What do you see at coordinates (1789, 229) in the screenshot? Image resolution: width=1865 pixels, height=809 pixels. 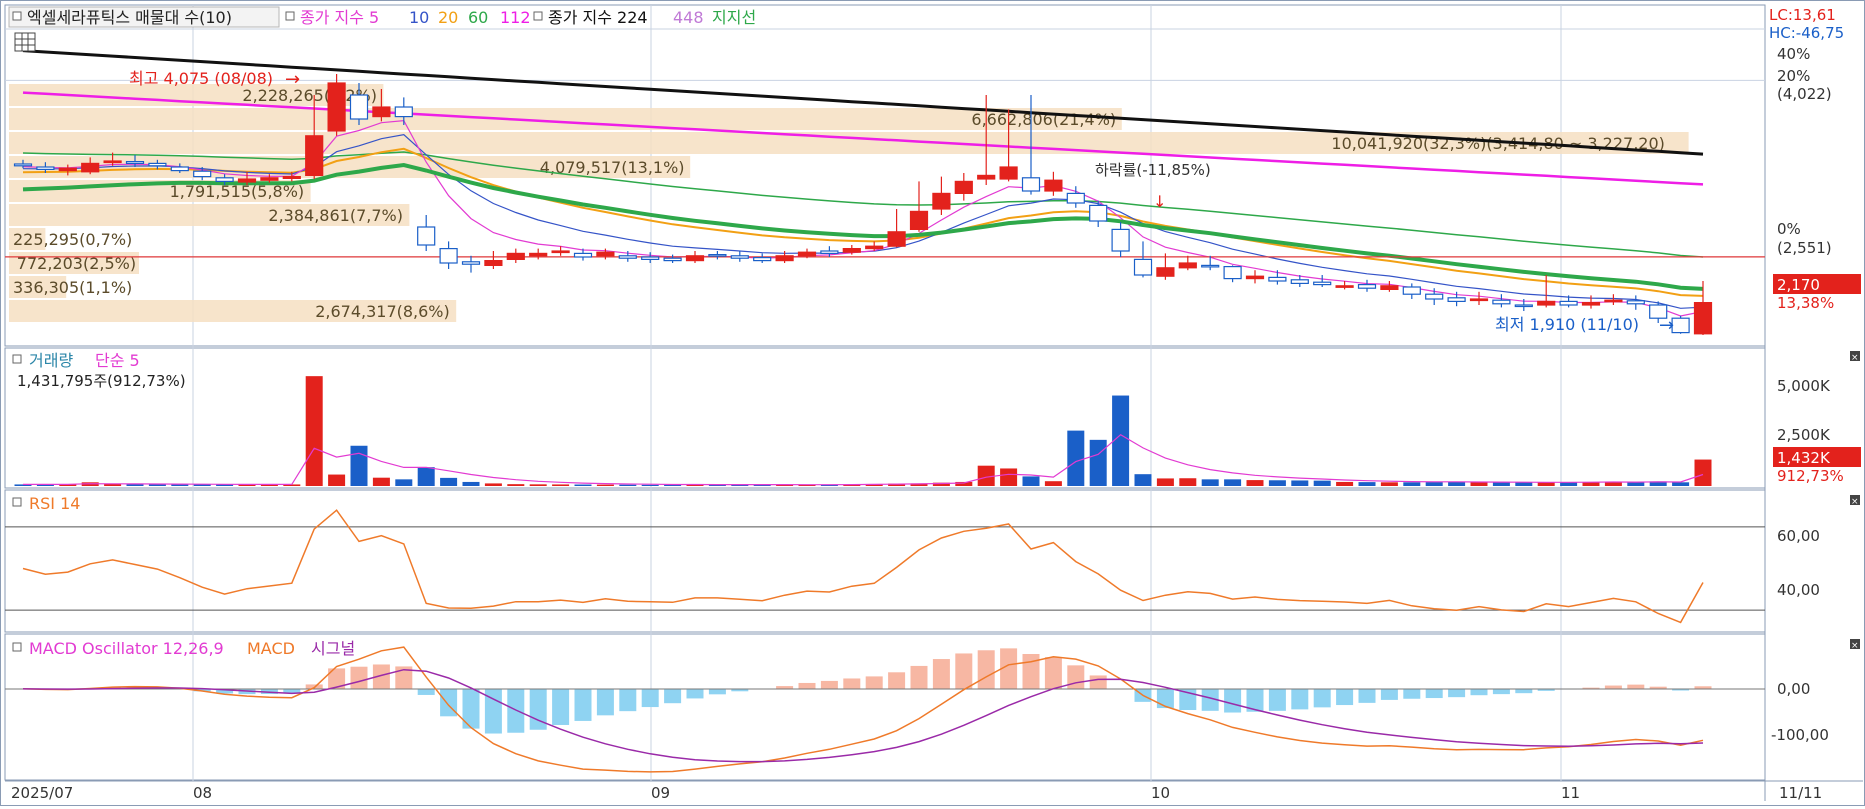 I see `axis-tick-0: 0%` at bounding box center [1789, 229].